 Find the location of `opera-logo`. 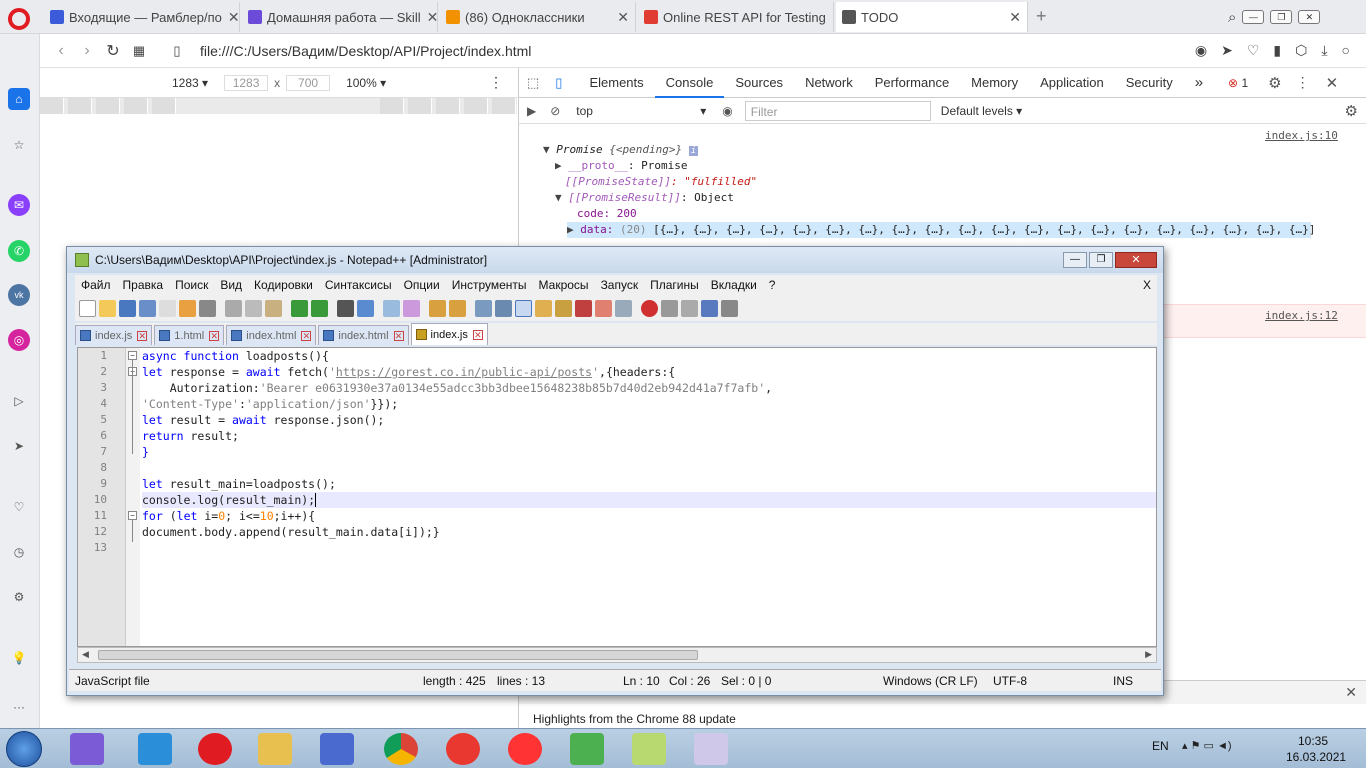

opera-logo is located at coordinates (19, 19).